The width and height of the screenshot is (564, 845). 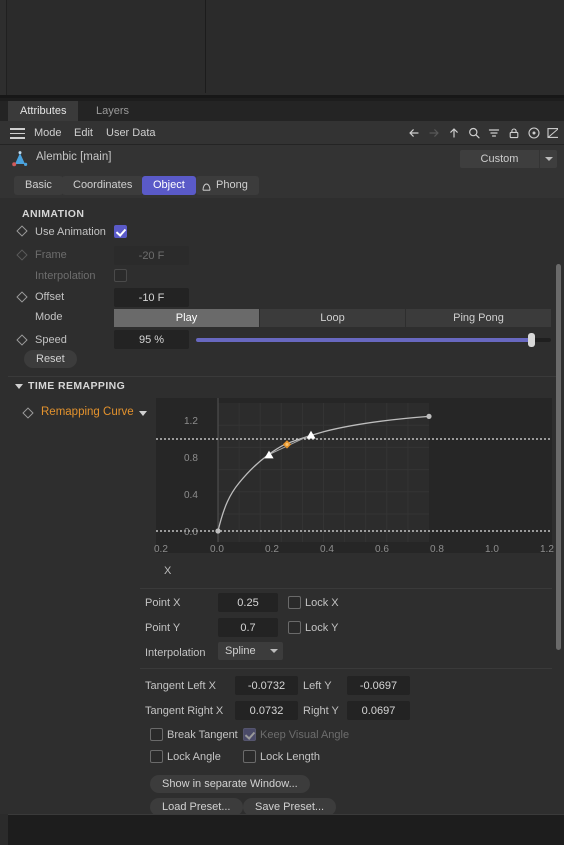 I want to click on speed-slider-fill, so click(x=364, y=340).